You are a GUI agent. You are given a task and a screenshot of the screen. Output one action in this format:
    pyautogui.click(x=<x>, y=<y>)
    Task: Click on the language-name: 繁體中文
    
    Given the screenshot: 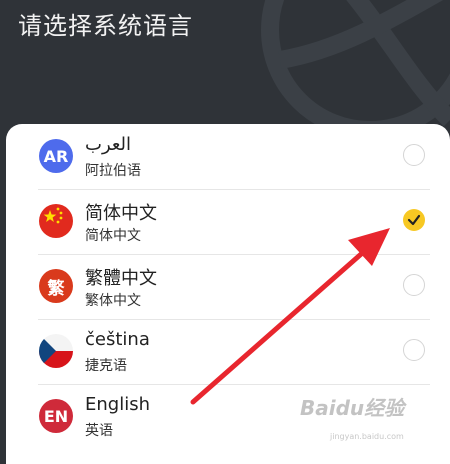 What is the action you would take?
    pyautogui.click(x=121, y=278)
    